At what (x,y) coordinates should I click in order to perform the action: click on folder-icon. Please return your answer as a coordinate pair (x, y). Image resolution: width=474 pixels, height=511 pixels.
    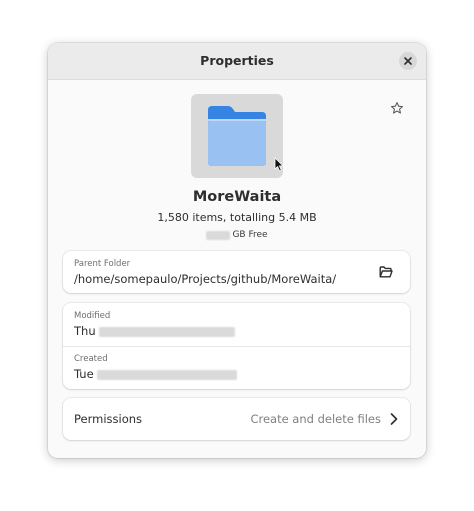
    Looking at the image, I should click on (237, 136).